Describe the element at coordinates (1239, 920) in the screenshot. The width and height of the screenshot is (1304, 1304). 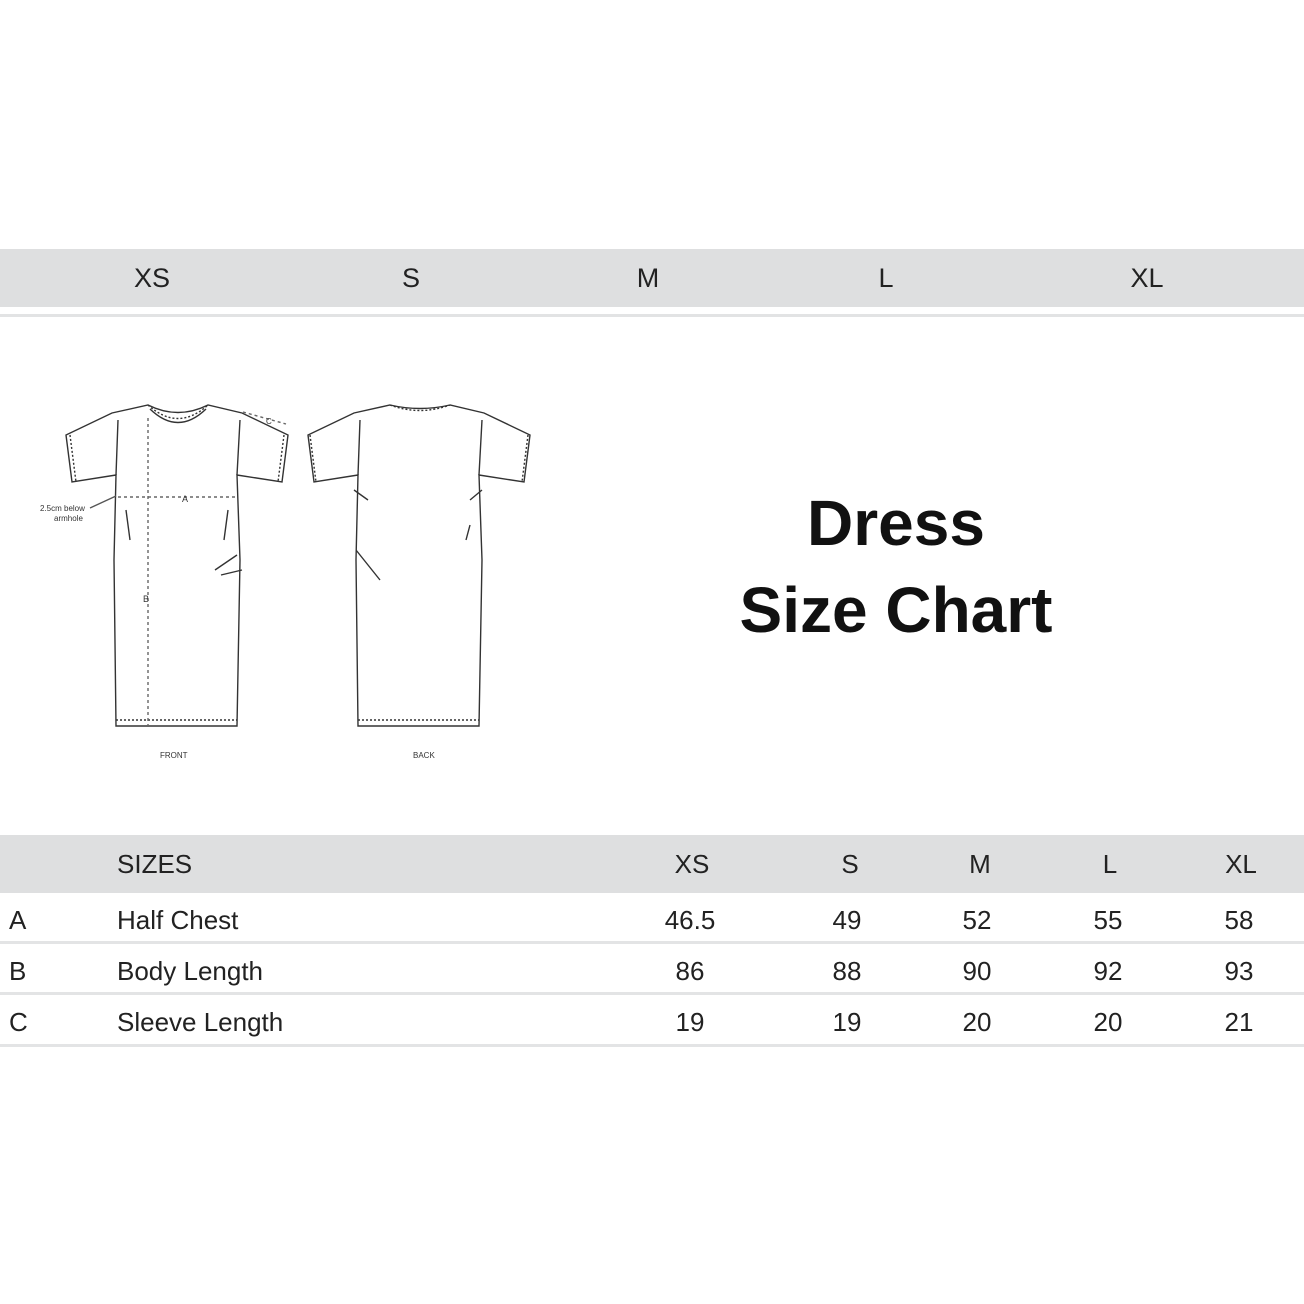
I see `value-xl: 58` at that location.